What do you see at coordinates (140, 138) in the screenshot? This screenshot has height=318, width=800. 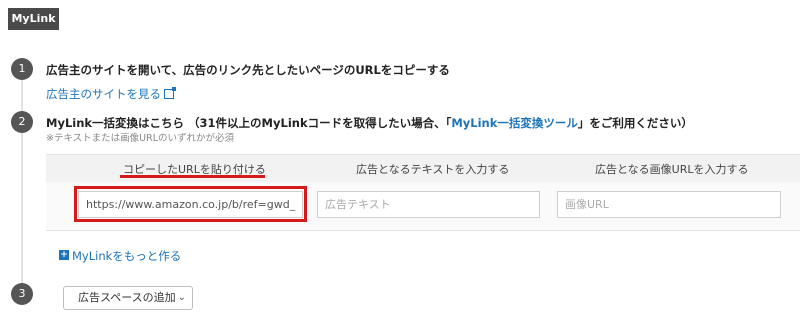 I see `required-hint: ※テキストまたは画像URLのいずれかが必須` at bounding box center [140, 138].